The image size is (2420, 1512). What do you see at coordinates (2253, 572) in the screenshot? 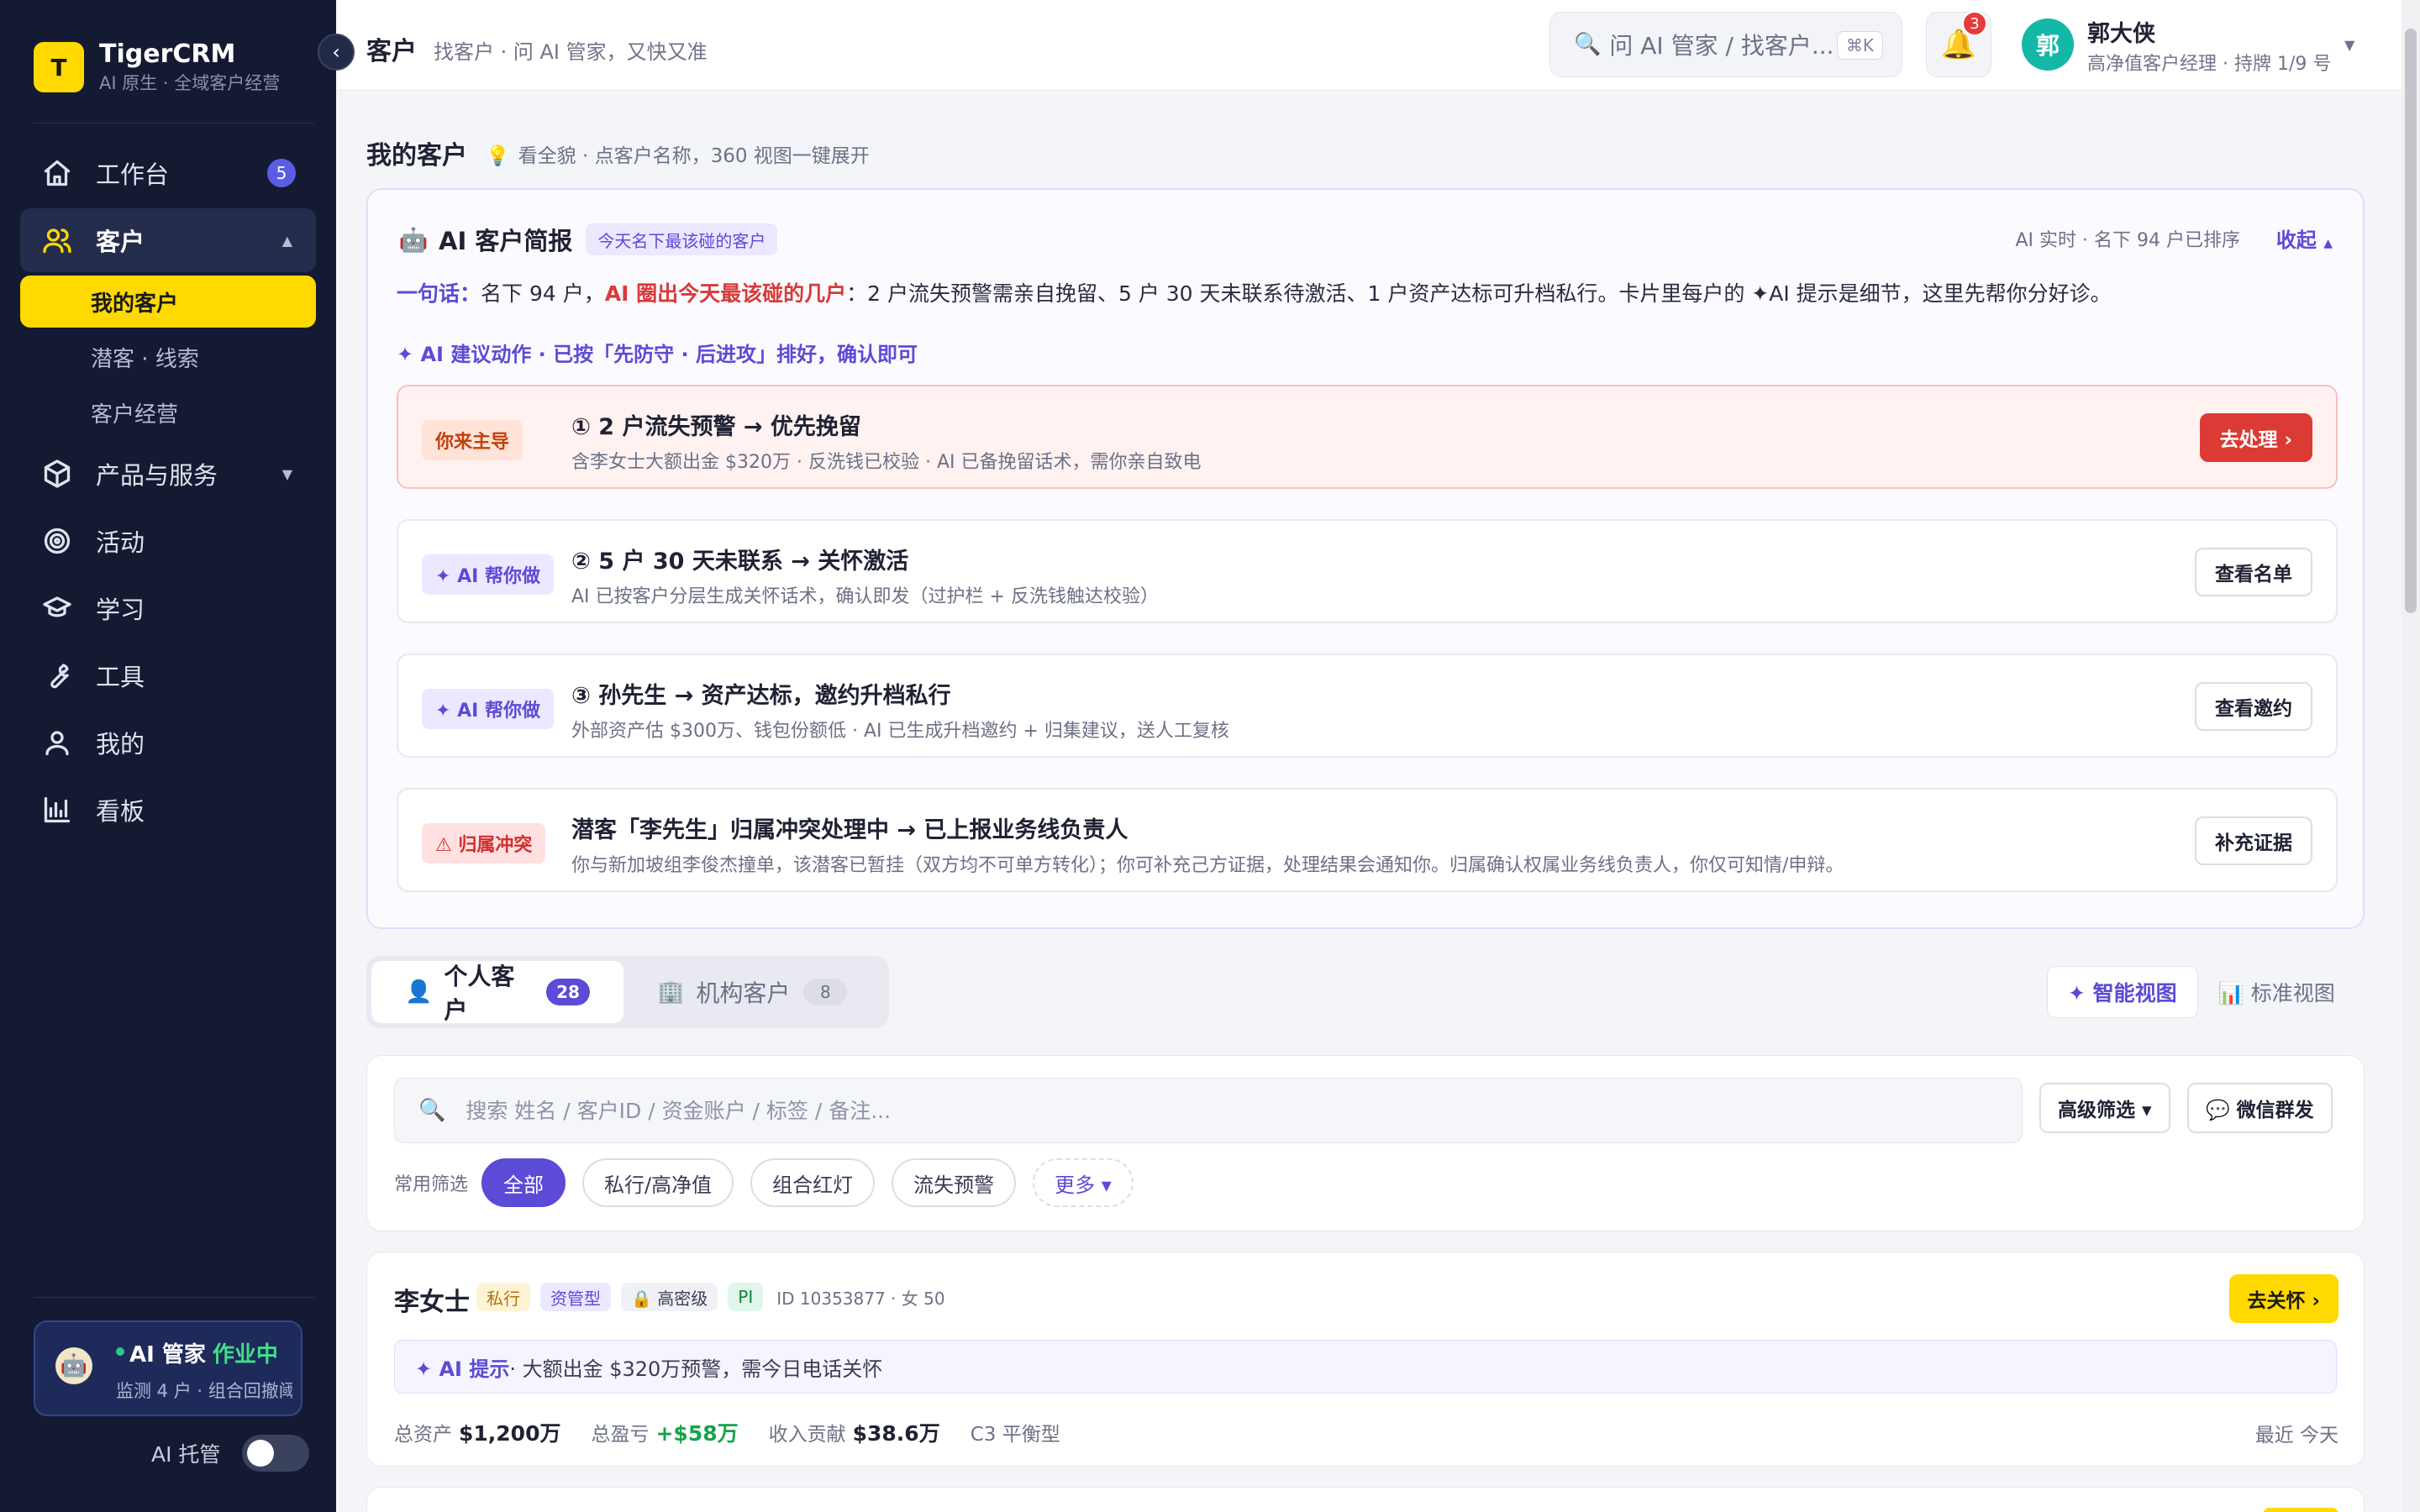
I see `view-list-button: 查看名单` at bounding box center [2253, 572].